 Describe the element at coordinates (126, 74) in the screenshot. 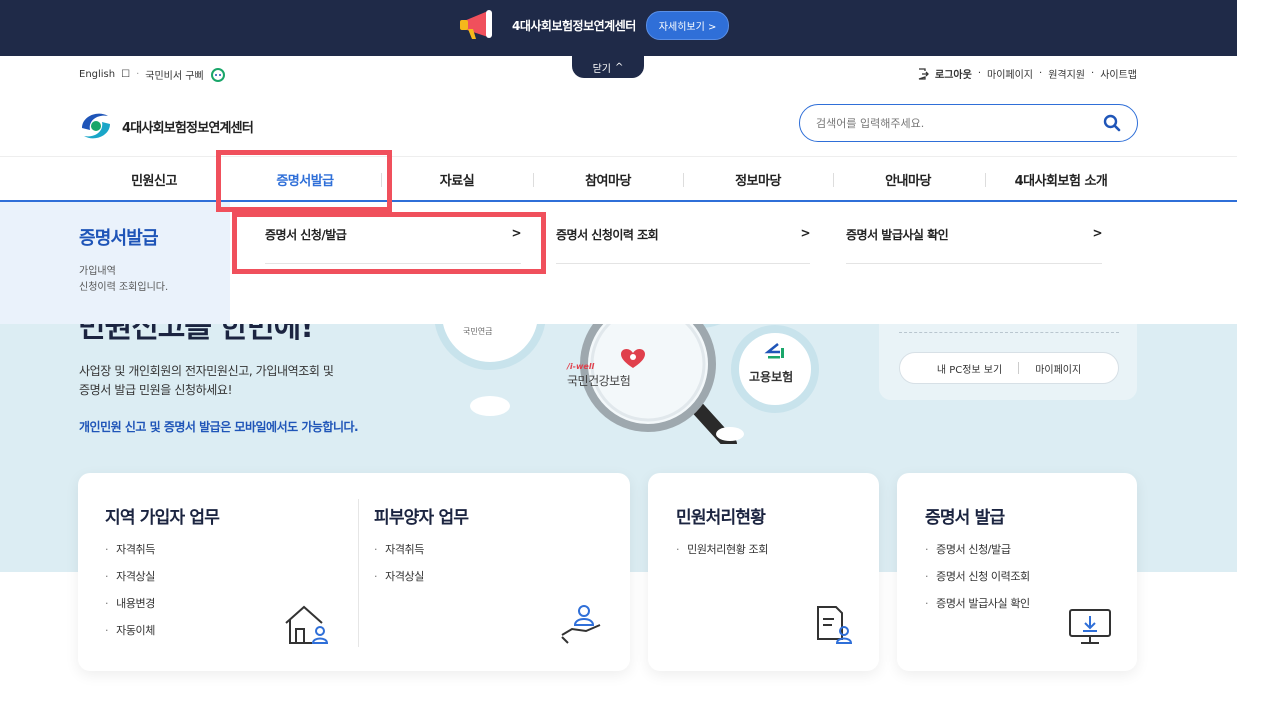

I see `external-link-icon: ☐` at that location.